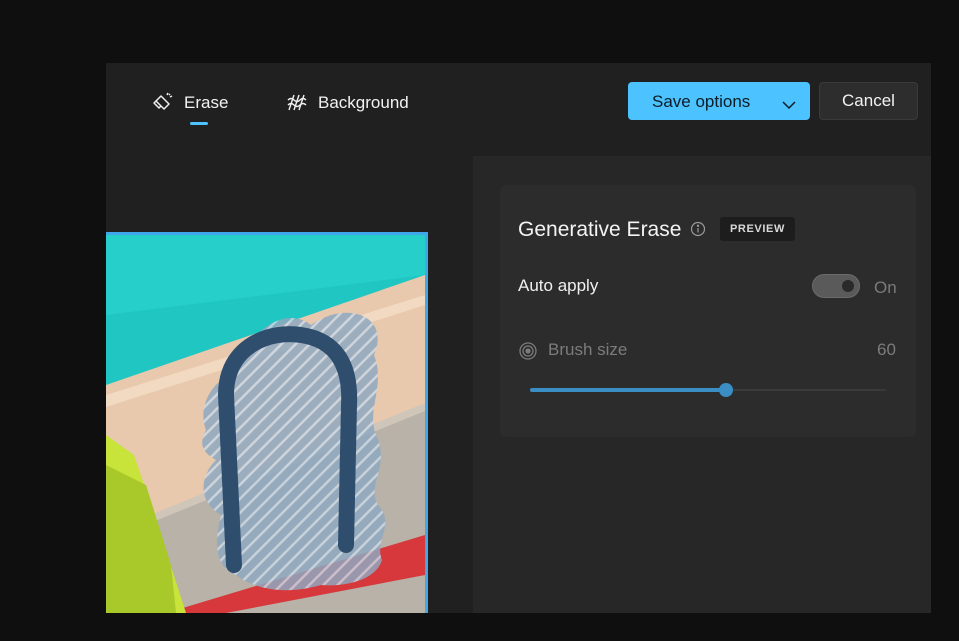 Image resolution: width=959 pixels, height=641 pixels. I want to click on slider-thumb, so click(725, 390).